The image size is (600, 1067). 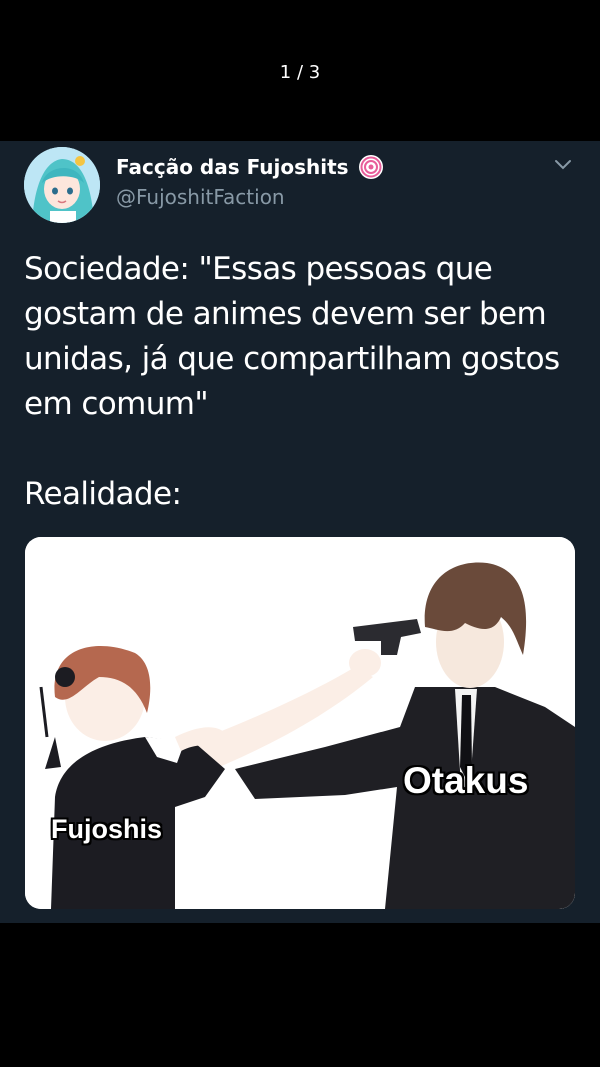 I want to click on author-name-row: Facção das Fujoshits, so click(x=250, y=167).